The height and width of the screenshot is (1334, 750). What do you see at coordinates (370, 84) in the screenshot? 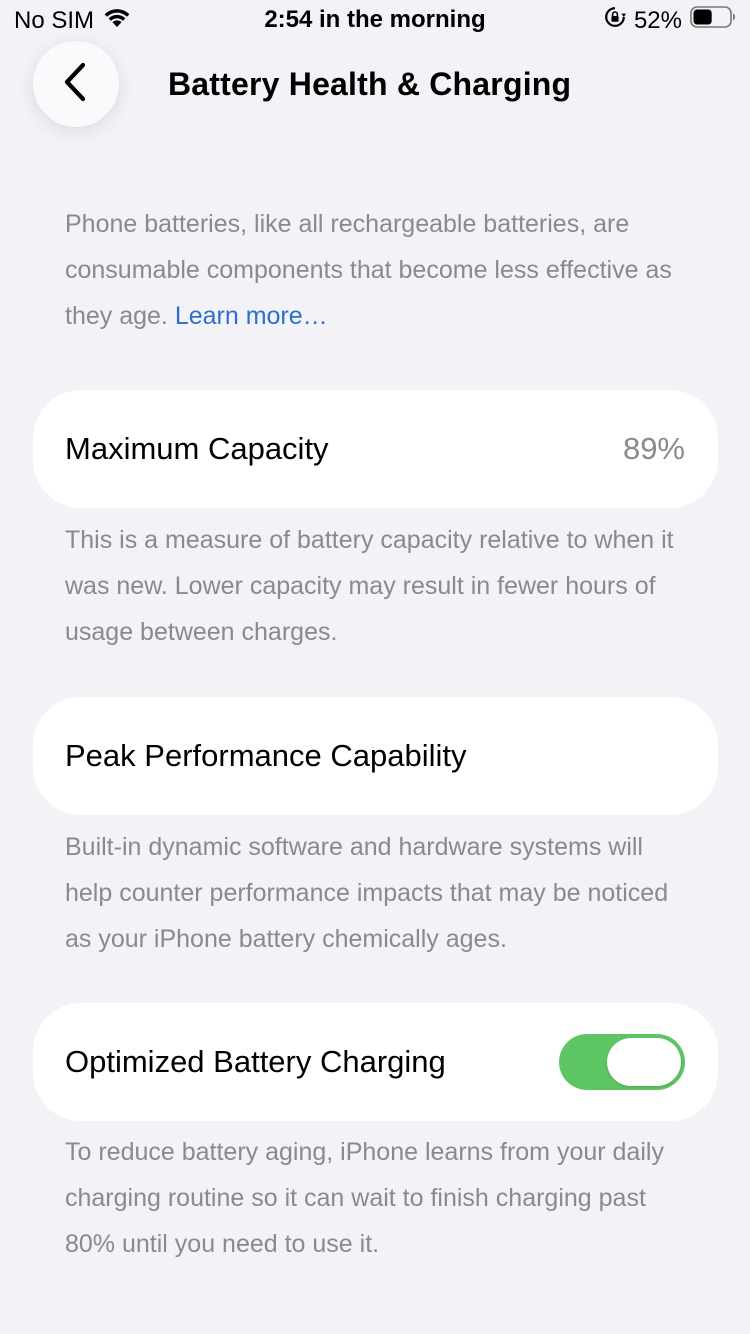
I see `page-title: Battery Health & Charging` at bounding box center [370, 84].